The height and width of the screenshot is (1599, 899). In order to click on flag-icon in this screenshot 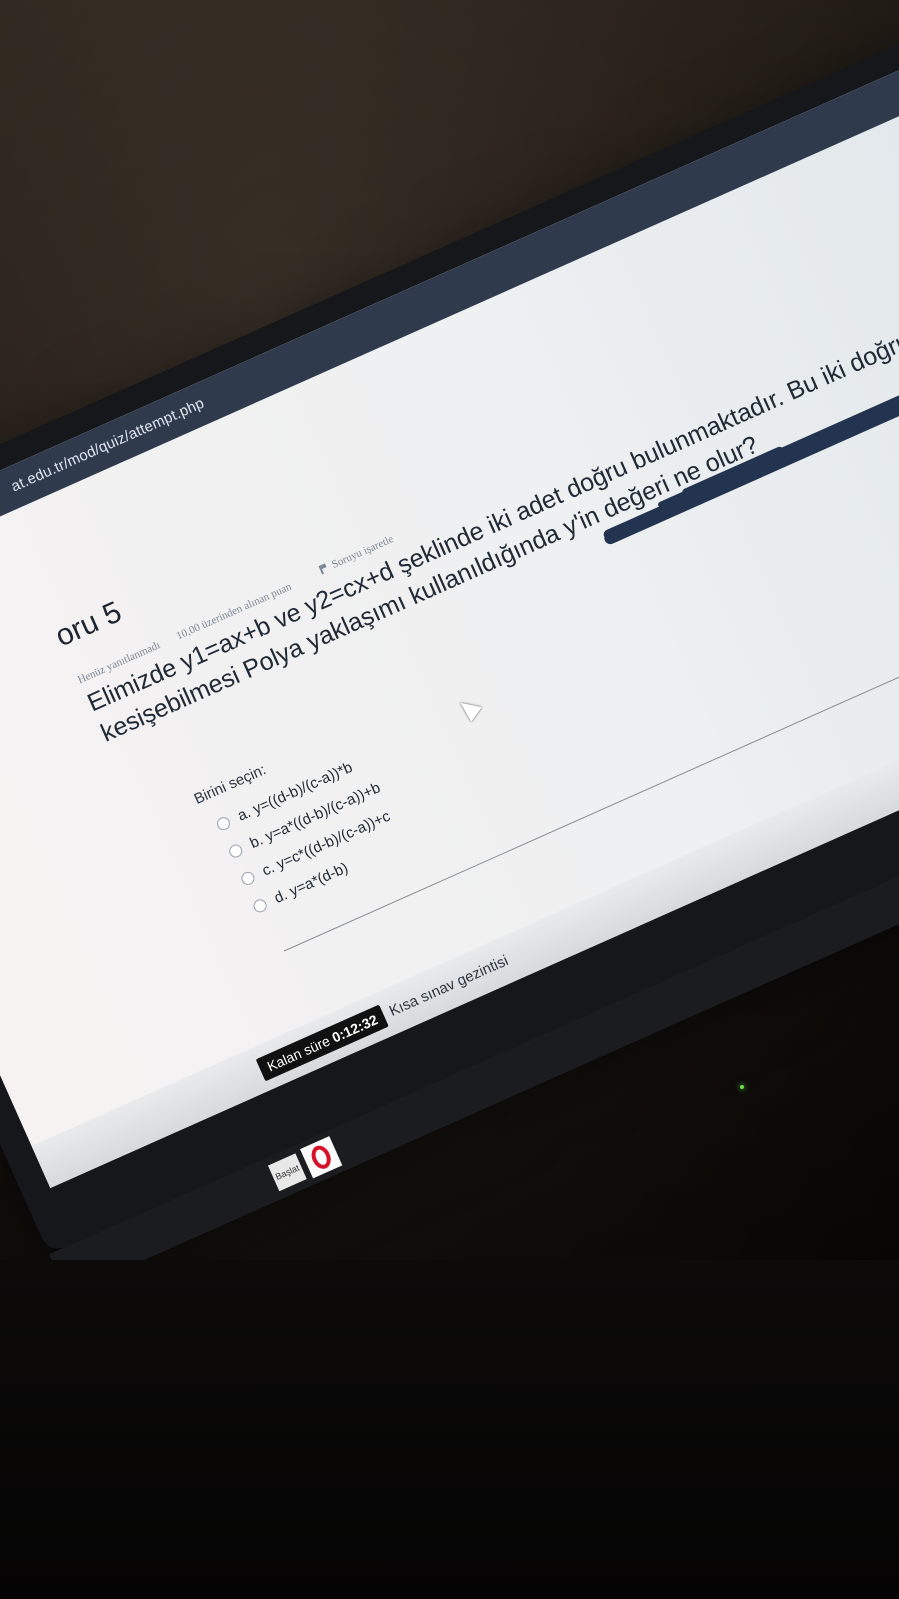, I will do `click(324, 568)`.